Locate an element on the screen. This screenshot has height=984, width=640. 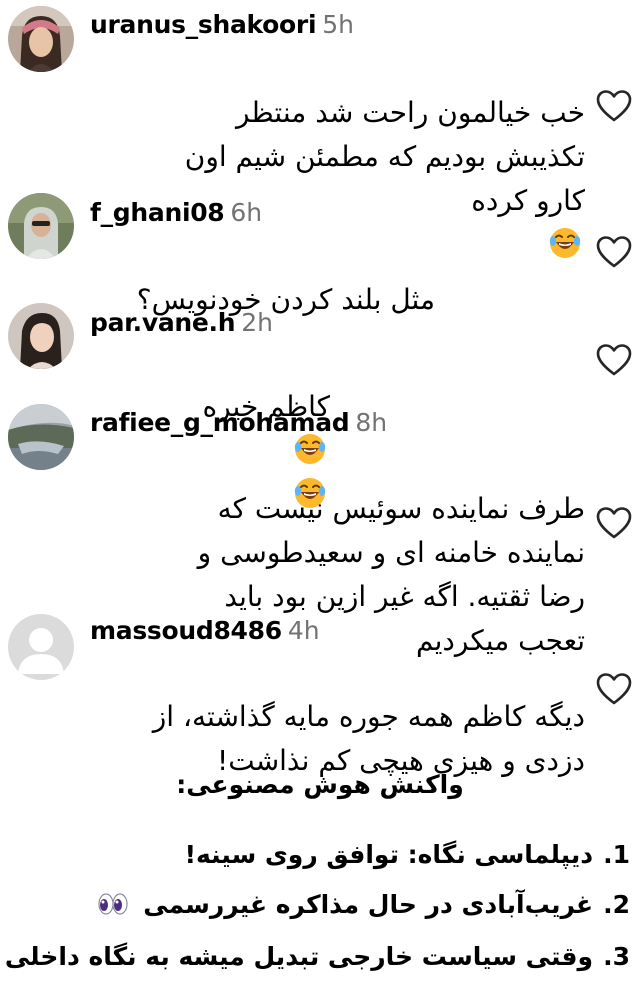
item-number: 2. is located at coordinates (616, 904).